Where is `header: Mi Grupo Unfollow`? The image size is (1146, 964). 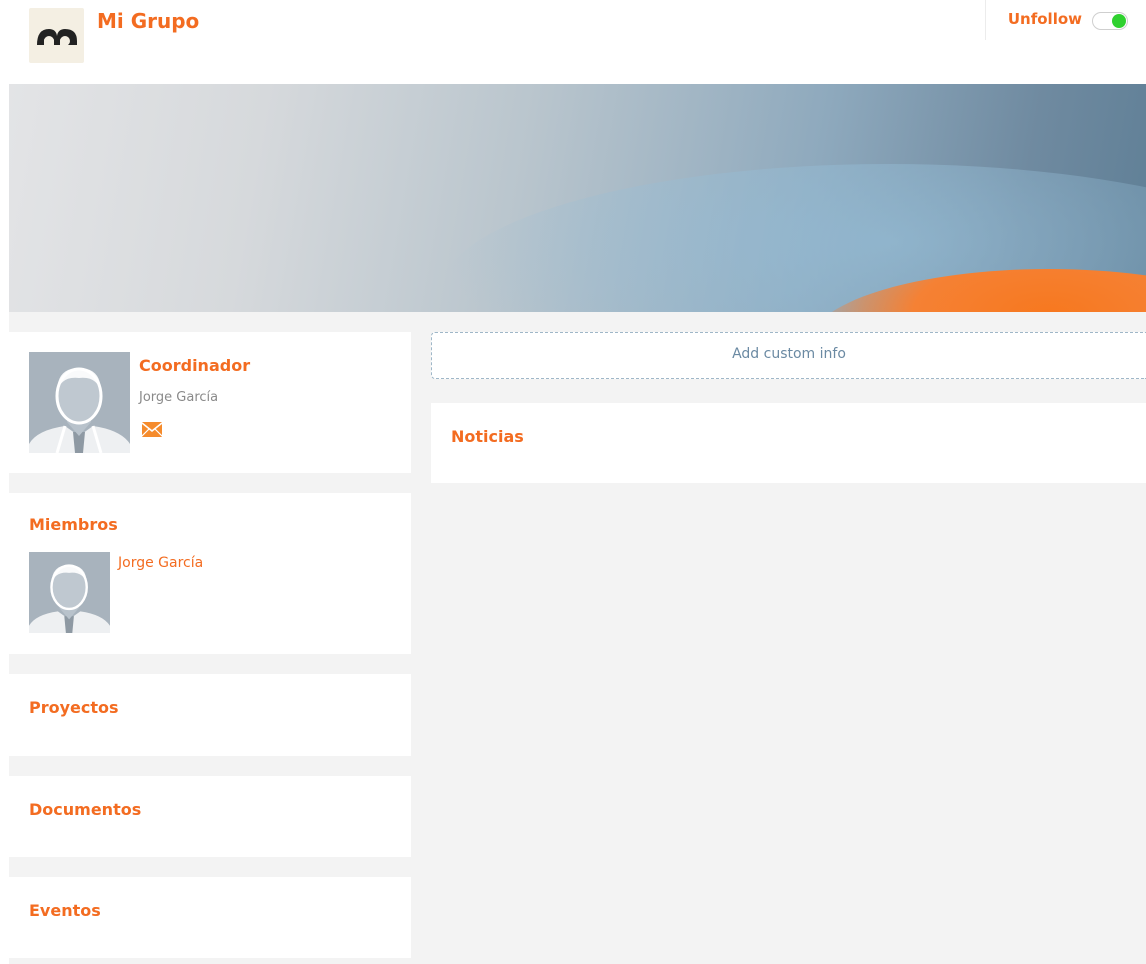 header: Mi Grupo Unfollow is located at coordinates (573, 42).